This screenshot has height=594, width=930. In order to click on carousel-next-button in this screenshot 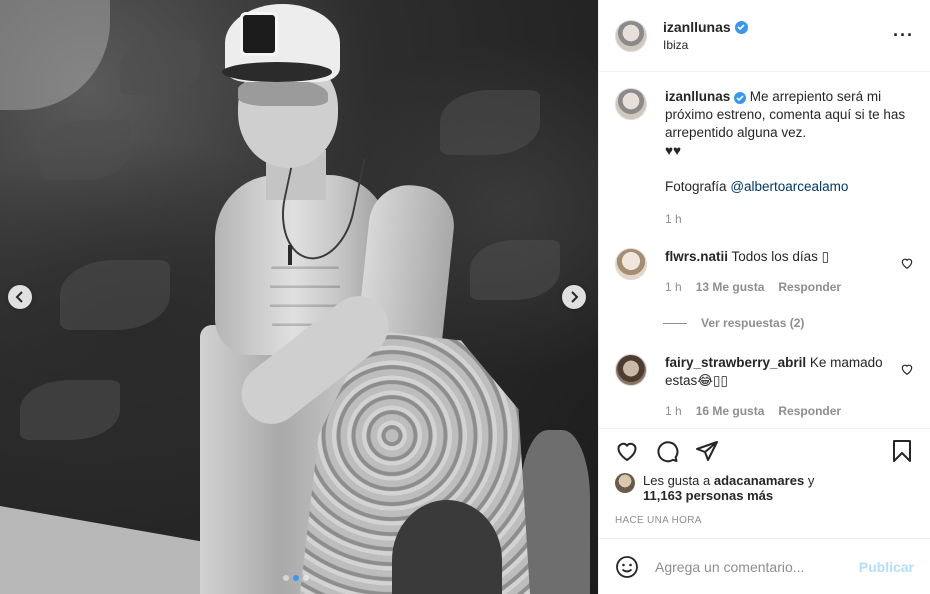, I will do `click(574, 297)`.